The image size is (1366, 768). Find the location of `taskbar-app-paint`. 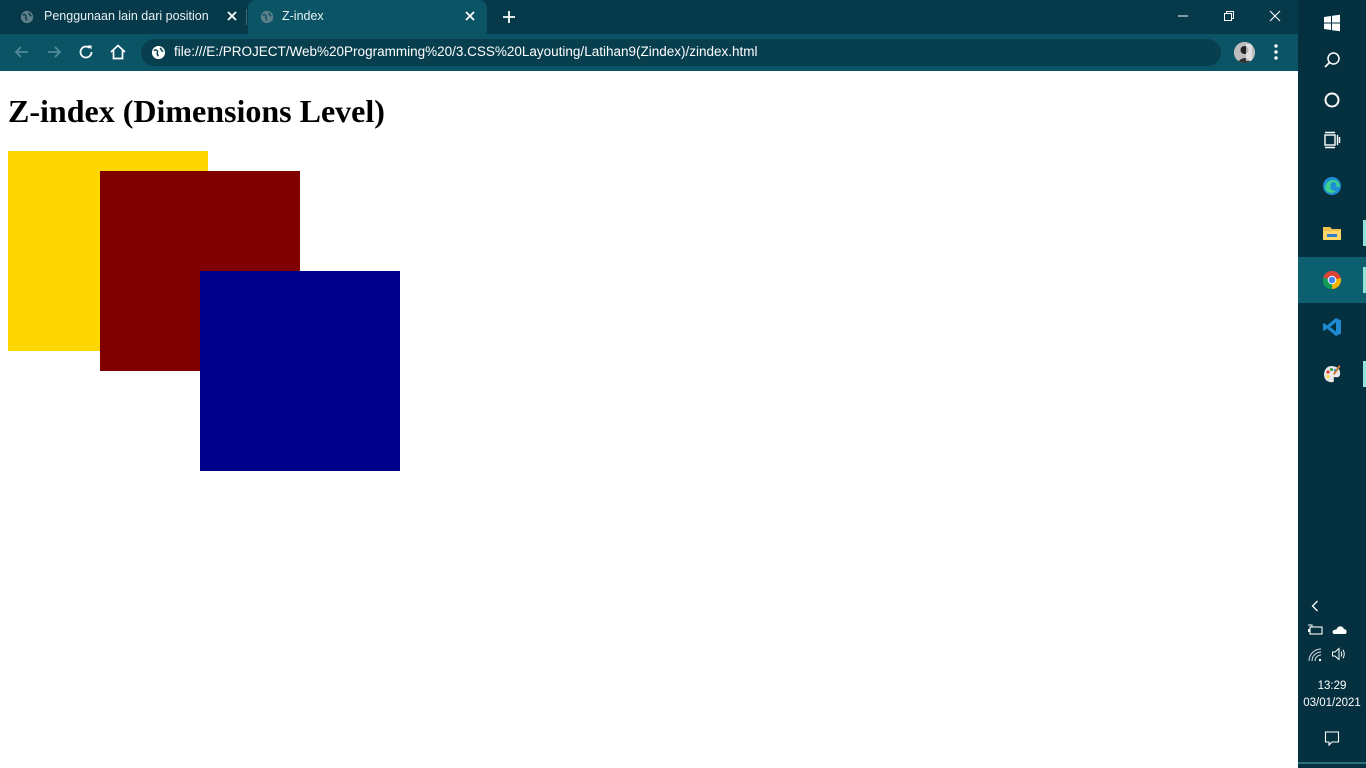

taskbar-app-paint is located at coordinates (1332, 374).